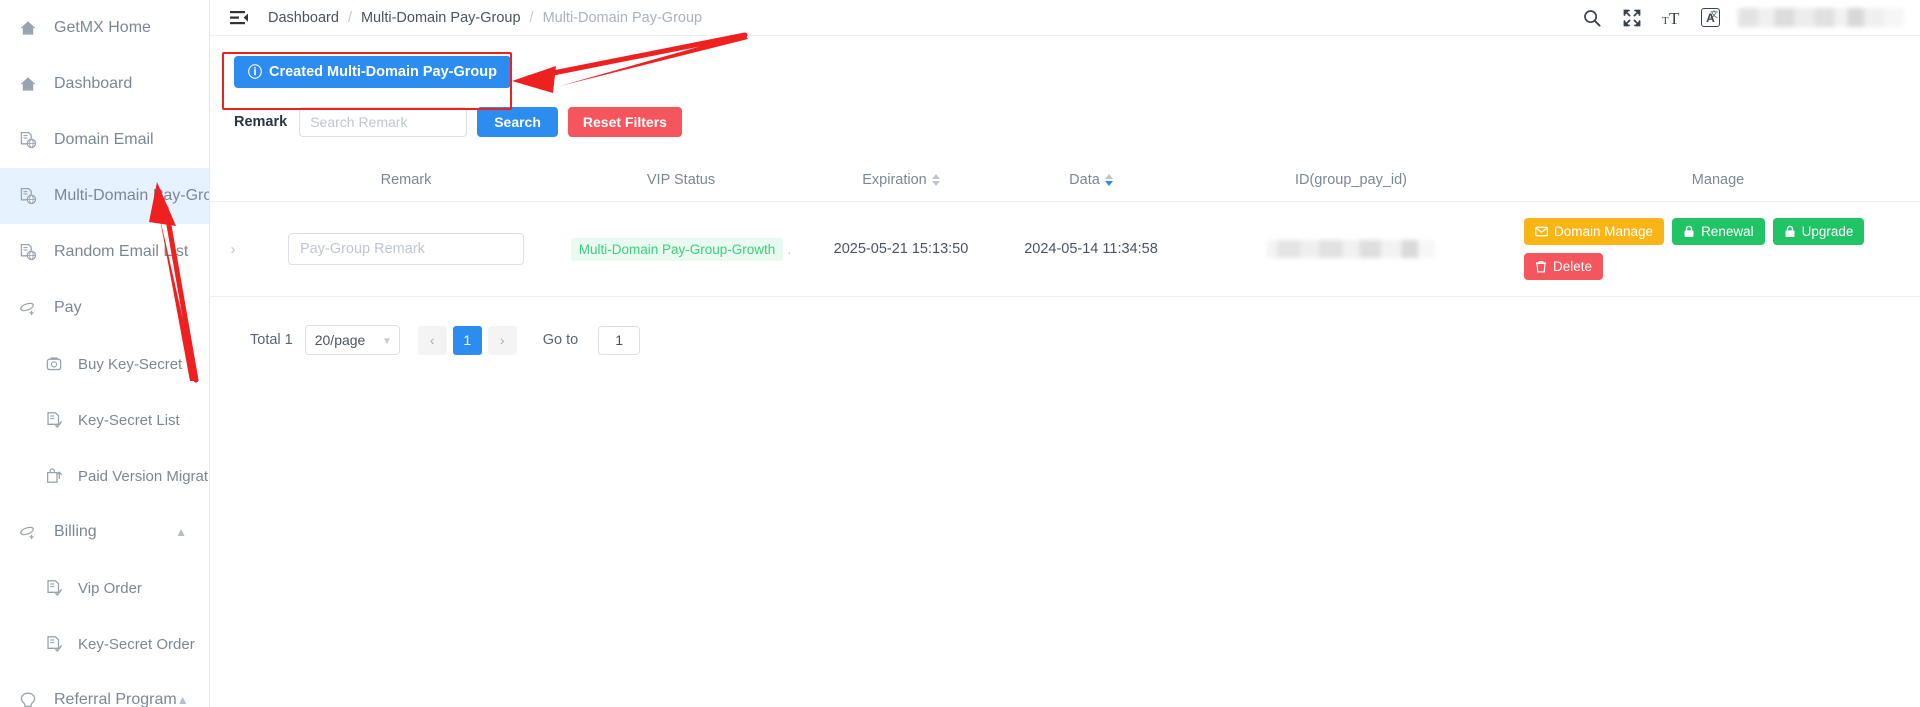 The image size is (1920, 707). I want to click on sidebar-item-label: Referral Program, so click(115, 699).